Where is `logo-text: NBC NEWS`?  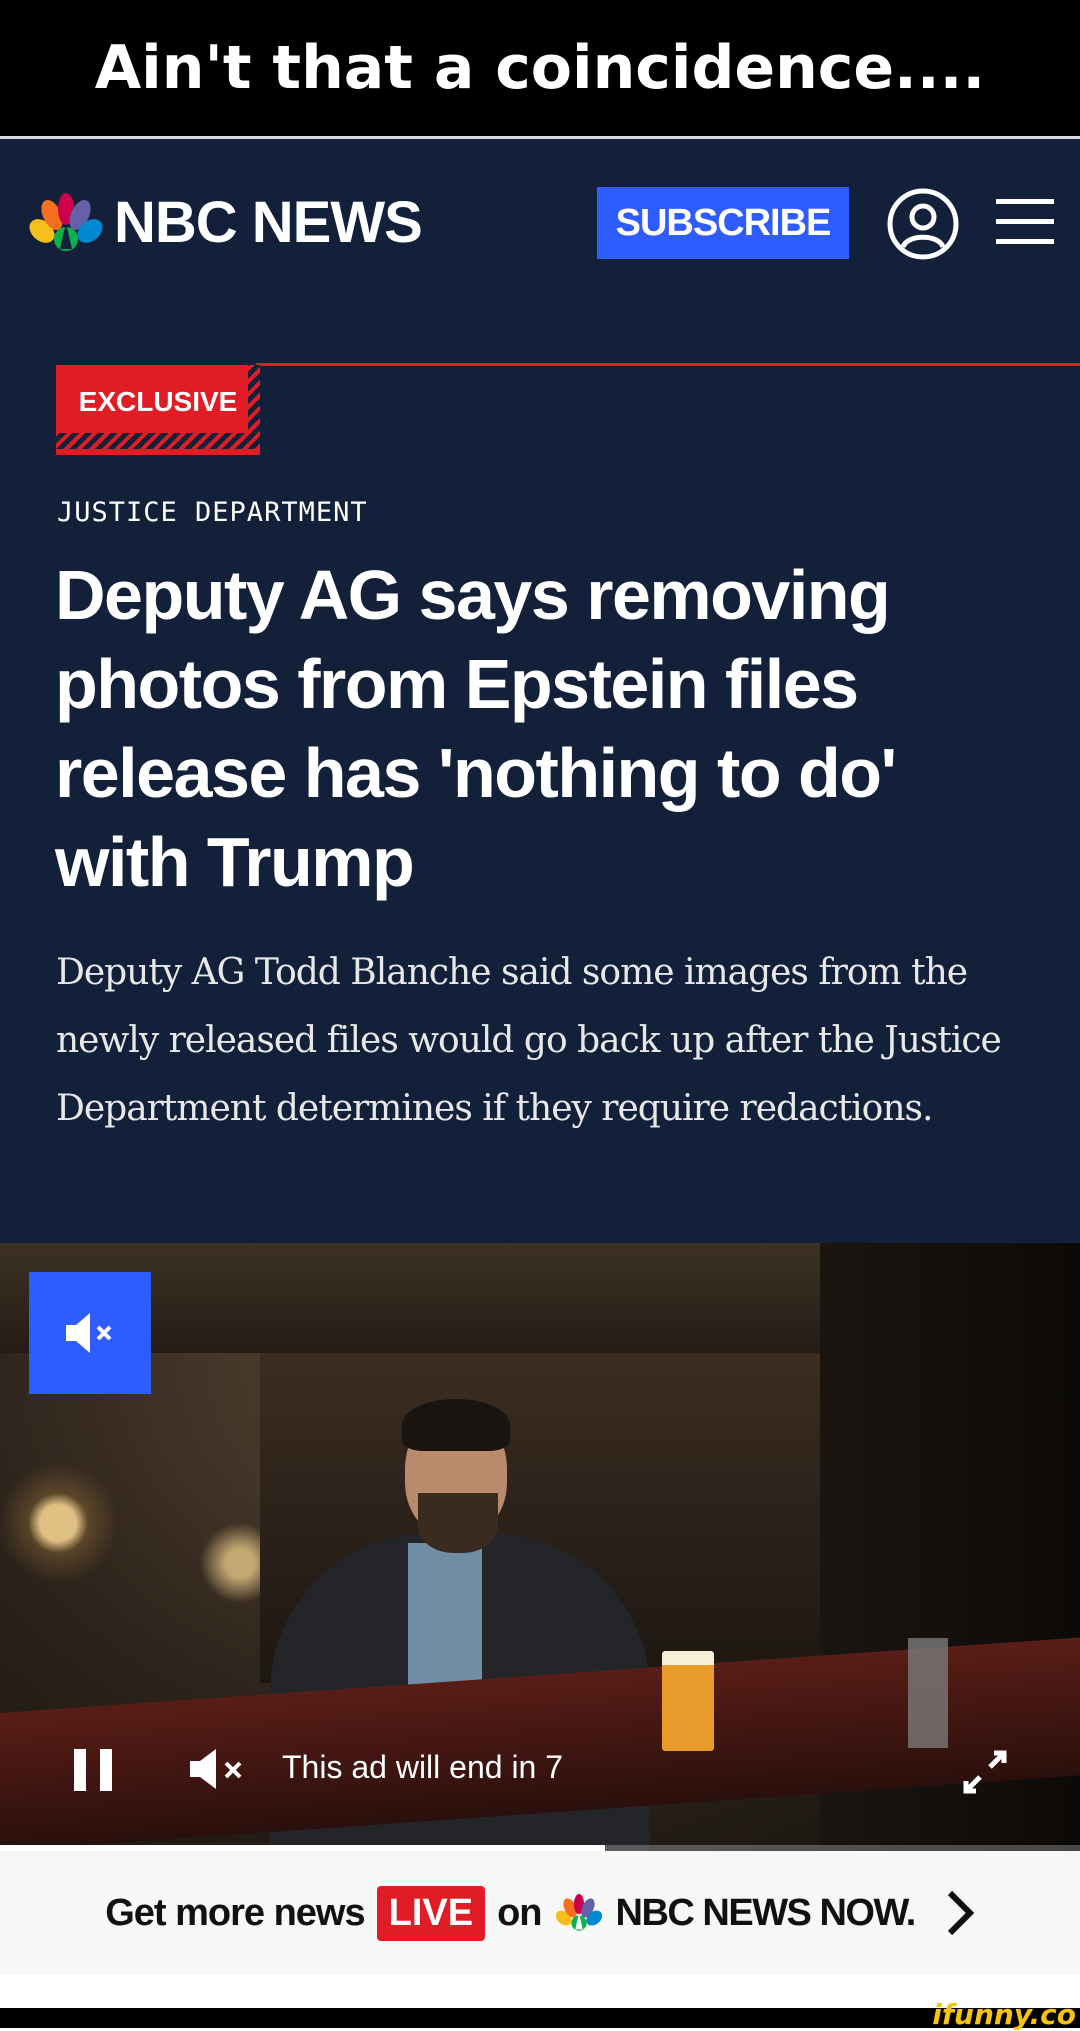
logo-text: NBC NEWS is located at coordinates (268, 222).